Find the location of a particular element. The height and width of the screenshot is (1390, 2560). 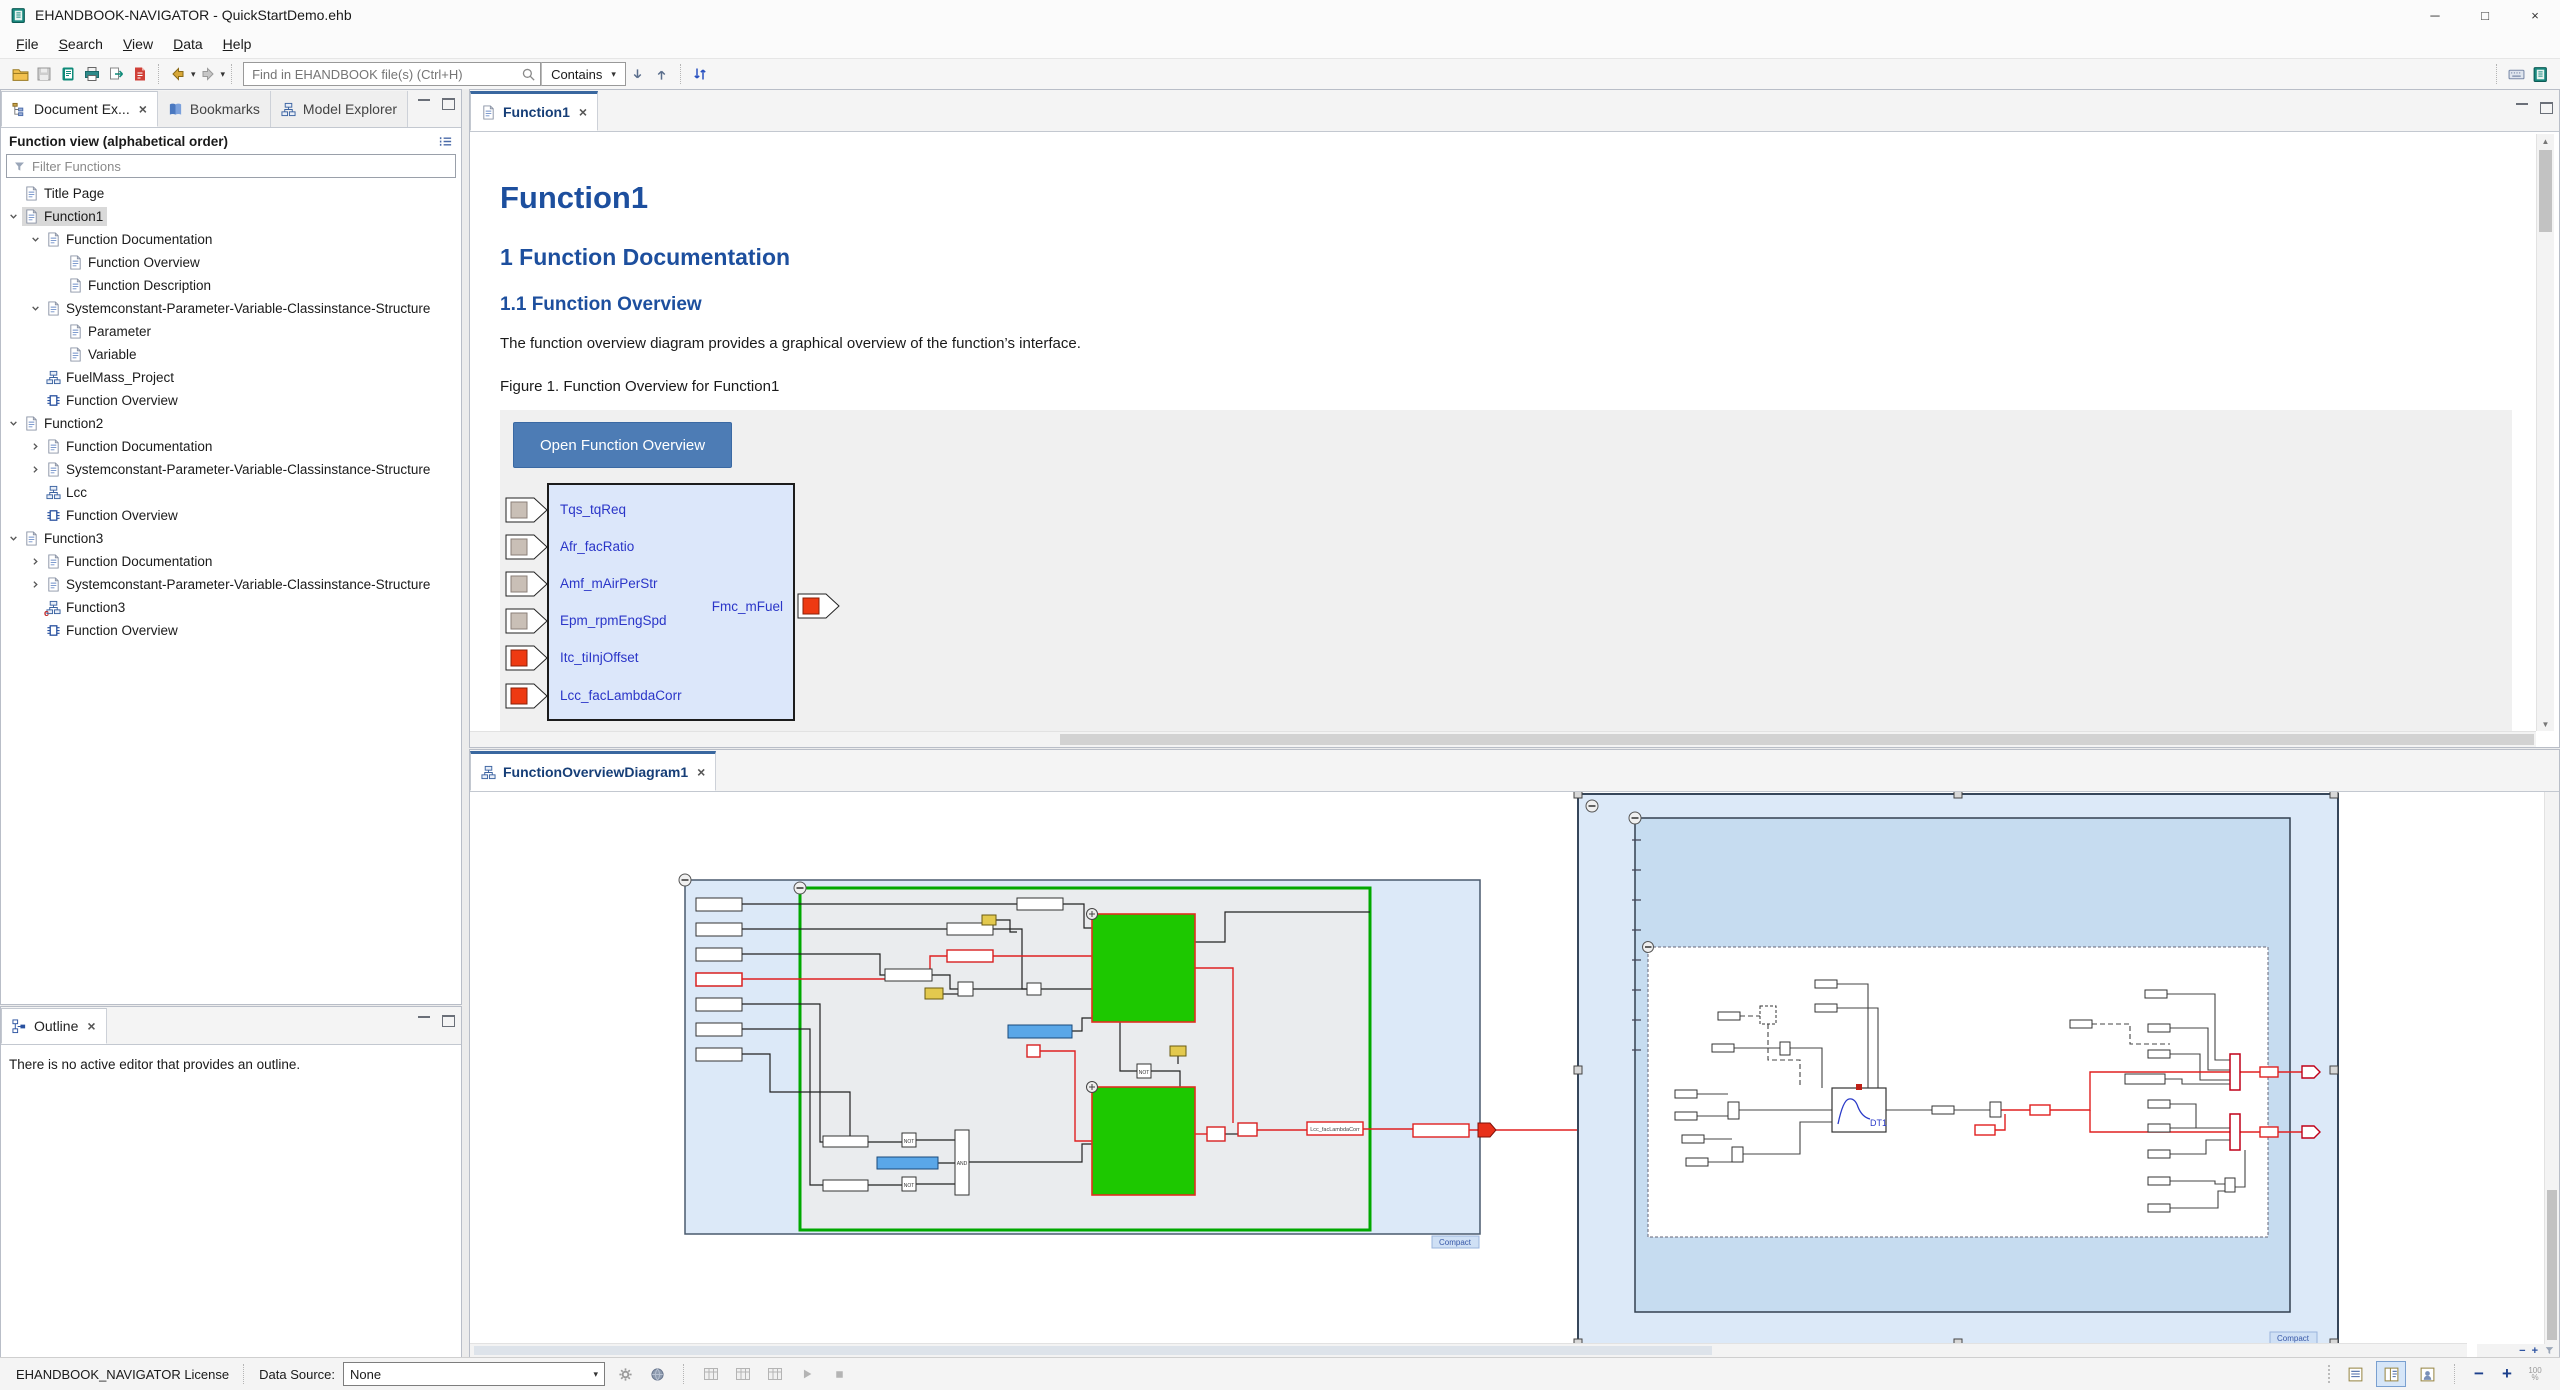

minimize-view-button is located at coordinates (2522, 109).